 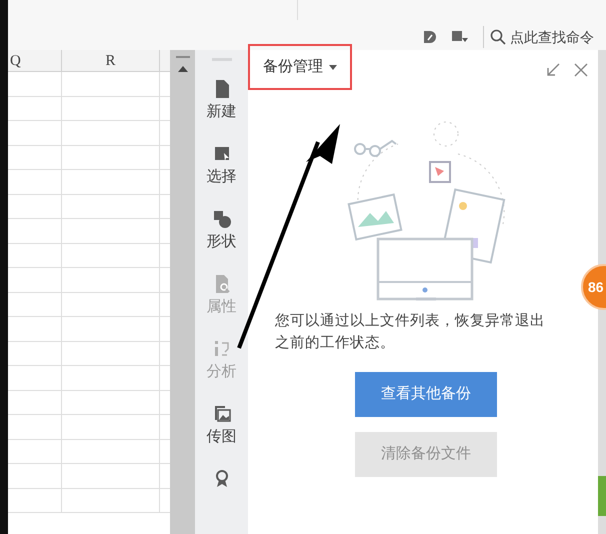 What do you see at coordinates (182, 292) in the screenshot?
I see `vertical-scrollbar` at bounding box center [182, 292].